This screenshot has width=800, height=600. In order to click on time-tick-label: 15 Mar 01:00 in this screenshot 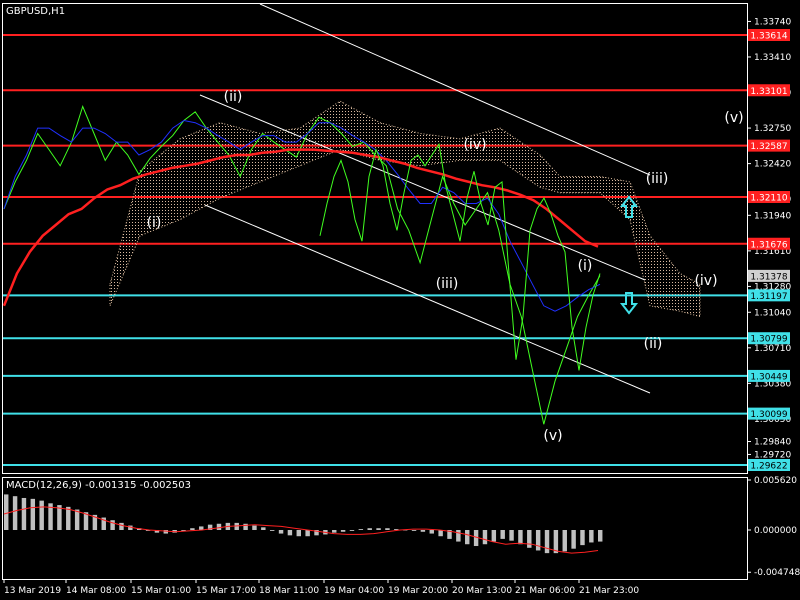, I will do `click(161, 591)`.